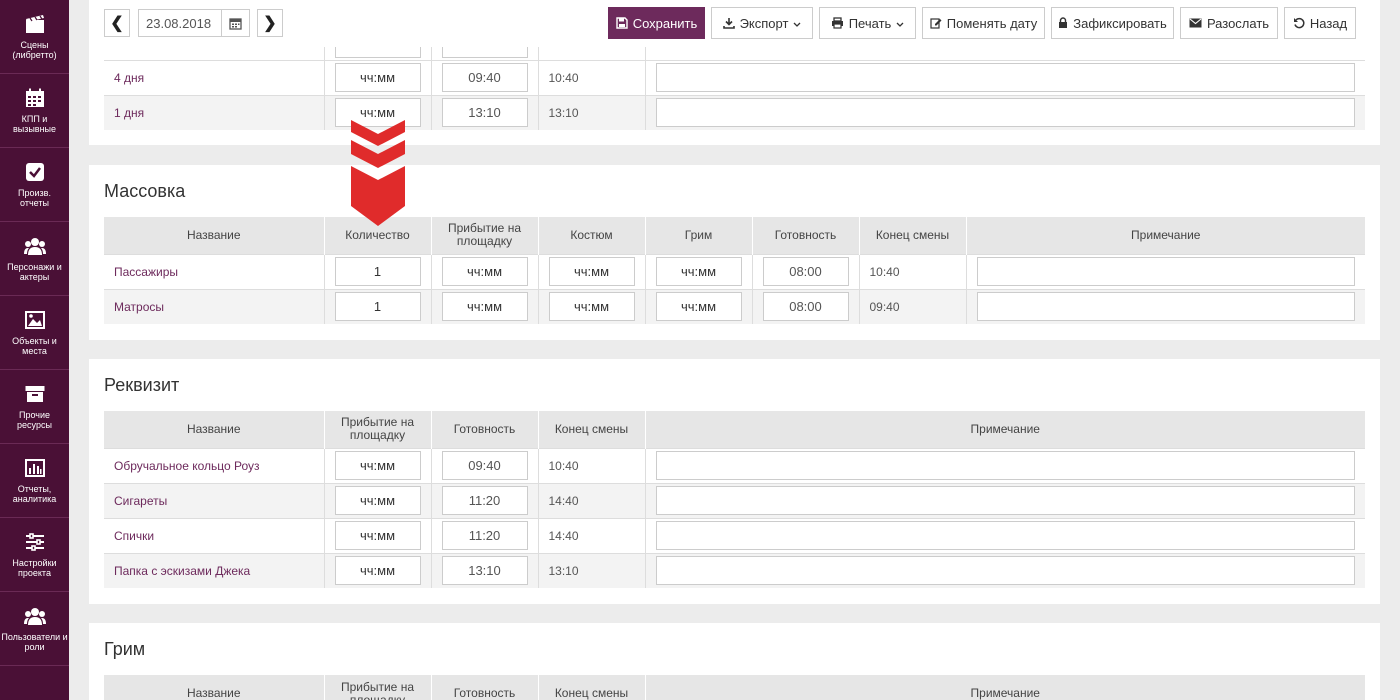  Describe the element at coordinates (485, 235) in the screenshot. I see `column-header: Прибытие на площадку` at that location.